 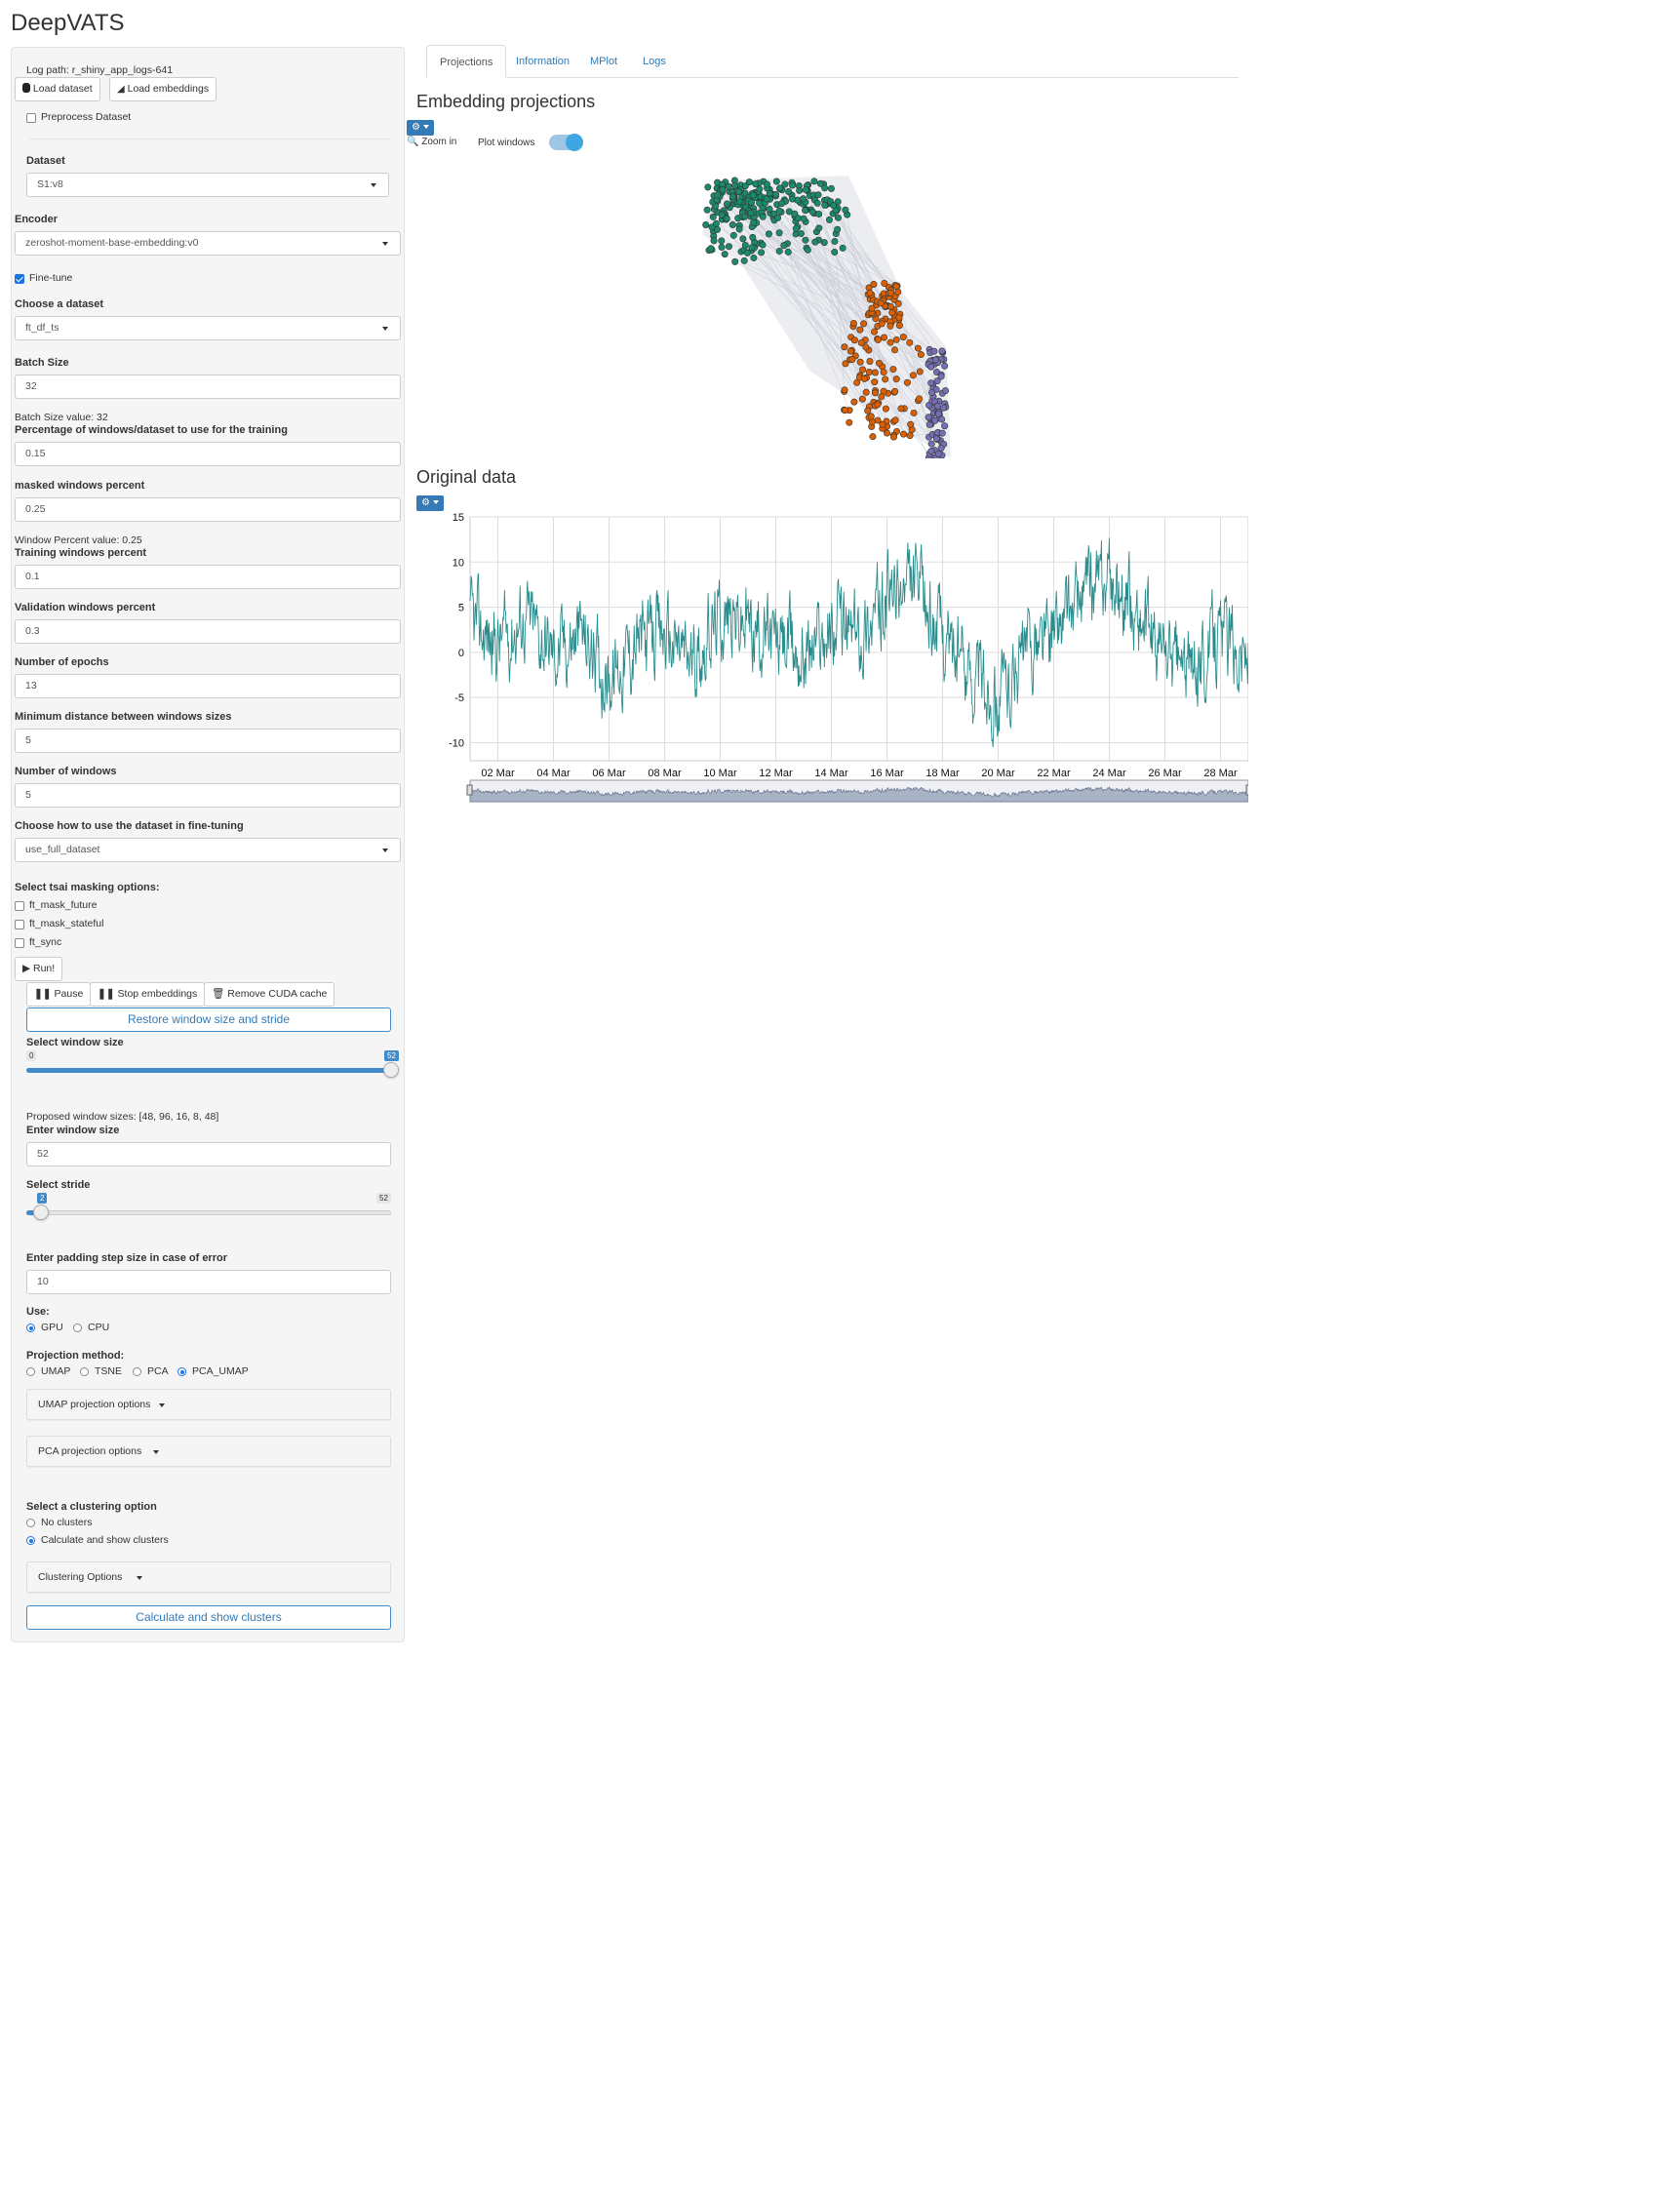 I want to click on projection-settings-button: ⚙, so click(x=420, y=128).